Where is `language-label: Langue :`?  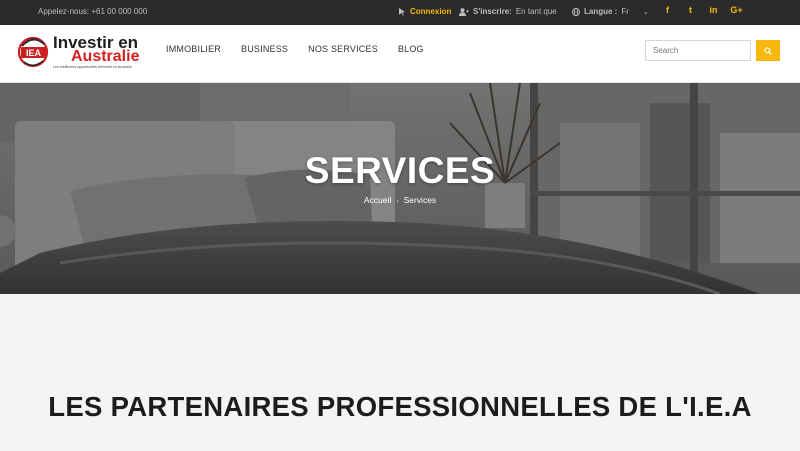
language-label: Langue : is located at coordinates (601, 11).